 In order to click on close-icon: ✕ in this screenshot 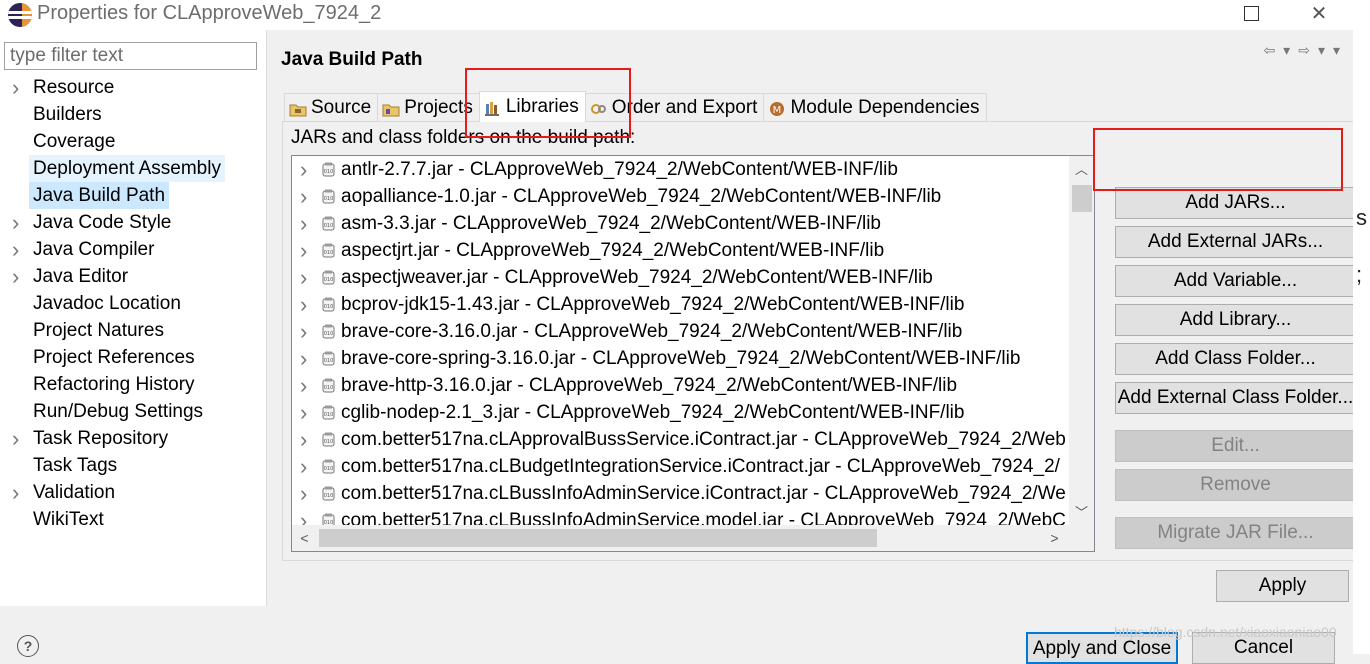, I will do `click(1319, 14)`.